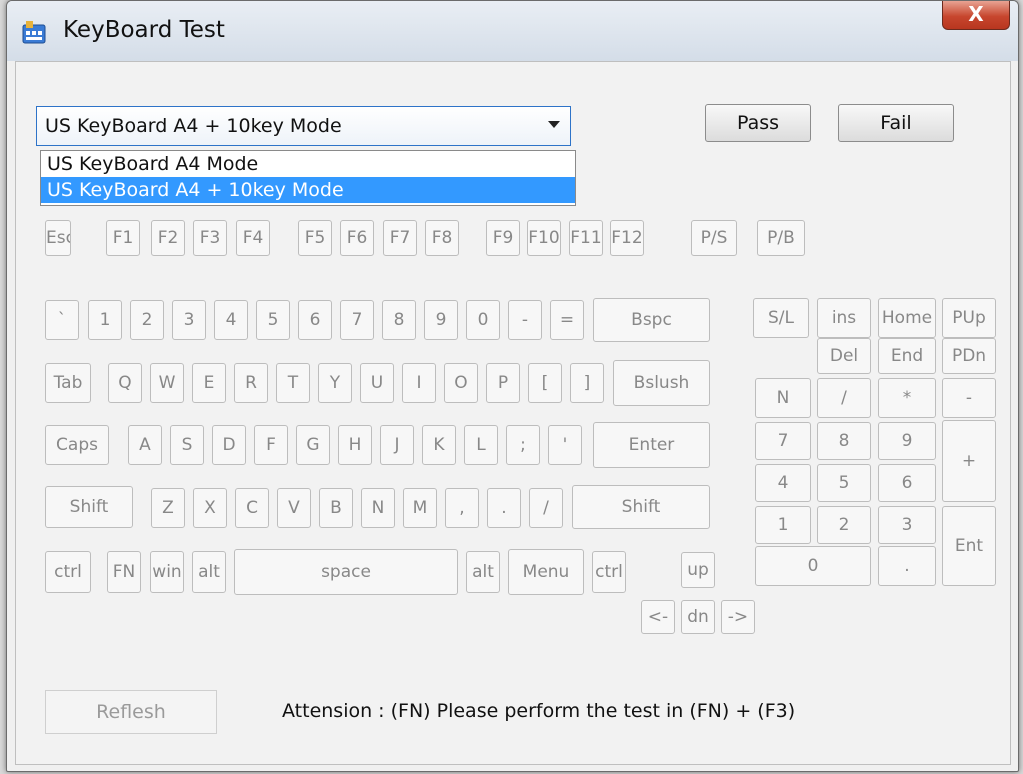 Image resolution: width=1023 pixels, height=774 pixels. What do you see at coordinates (77, 445) in the screenshot?
I see `key-caps-lock: Caps` at bounding box center [77, 445].